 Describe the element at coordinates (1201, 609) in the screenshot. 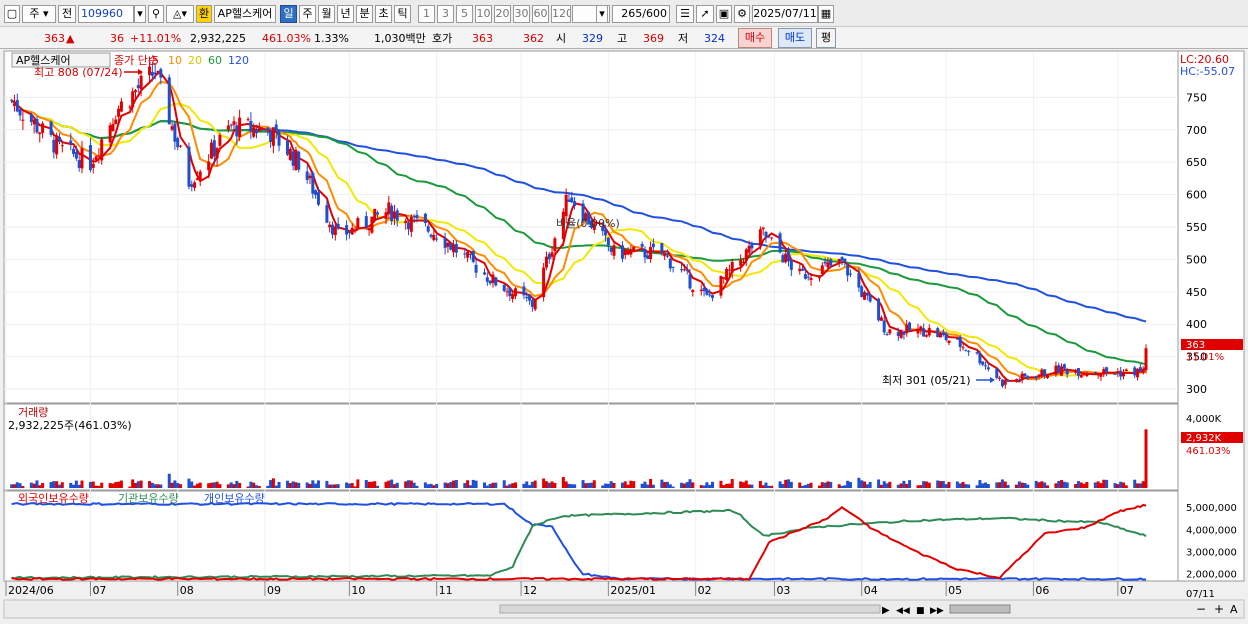

I see `zoom-out-icon: −` at that location.